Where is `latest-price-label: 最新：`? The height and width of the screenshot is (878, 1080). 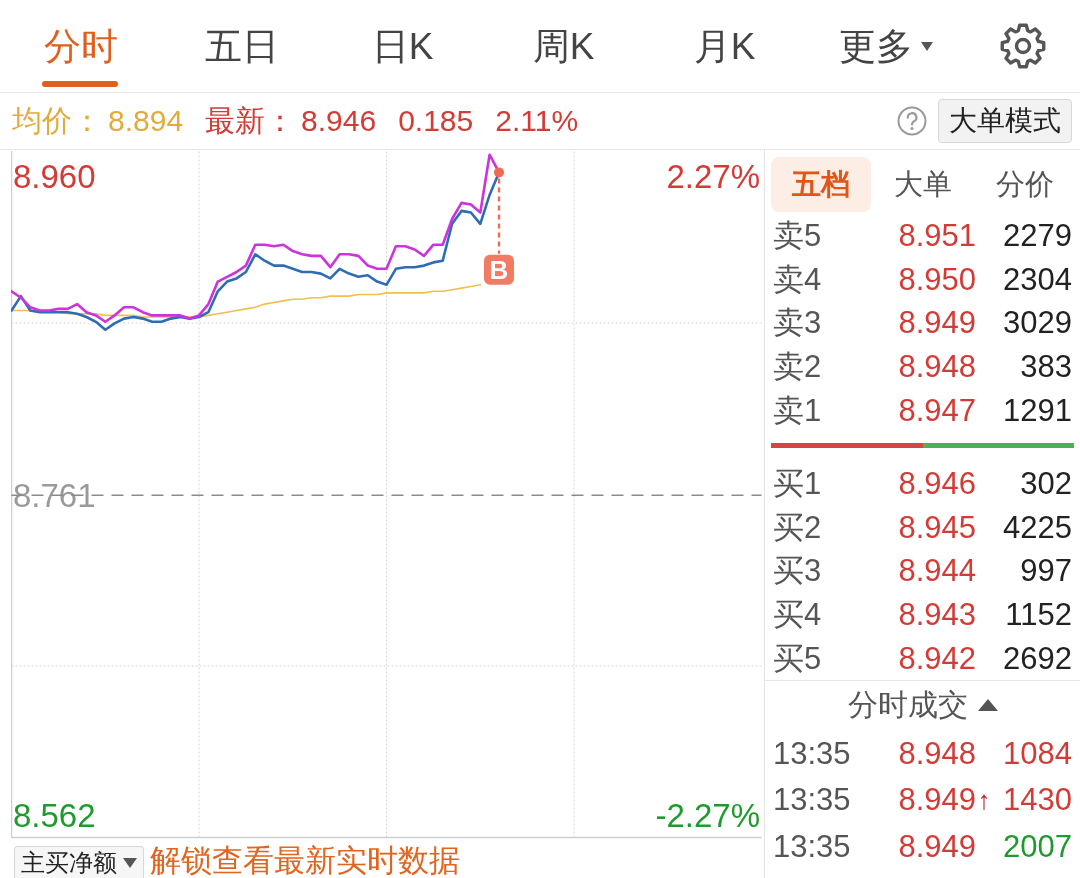 latest-price-label: 最新： is located at coordinates (250, 121).